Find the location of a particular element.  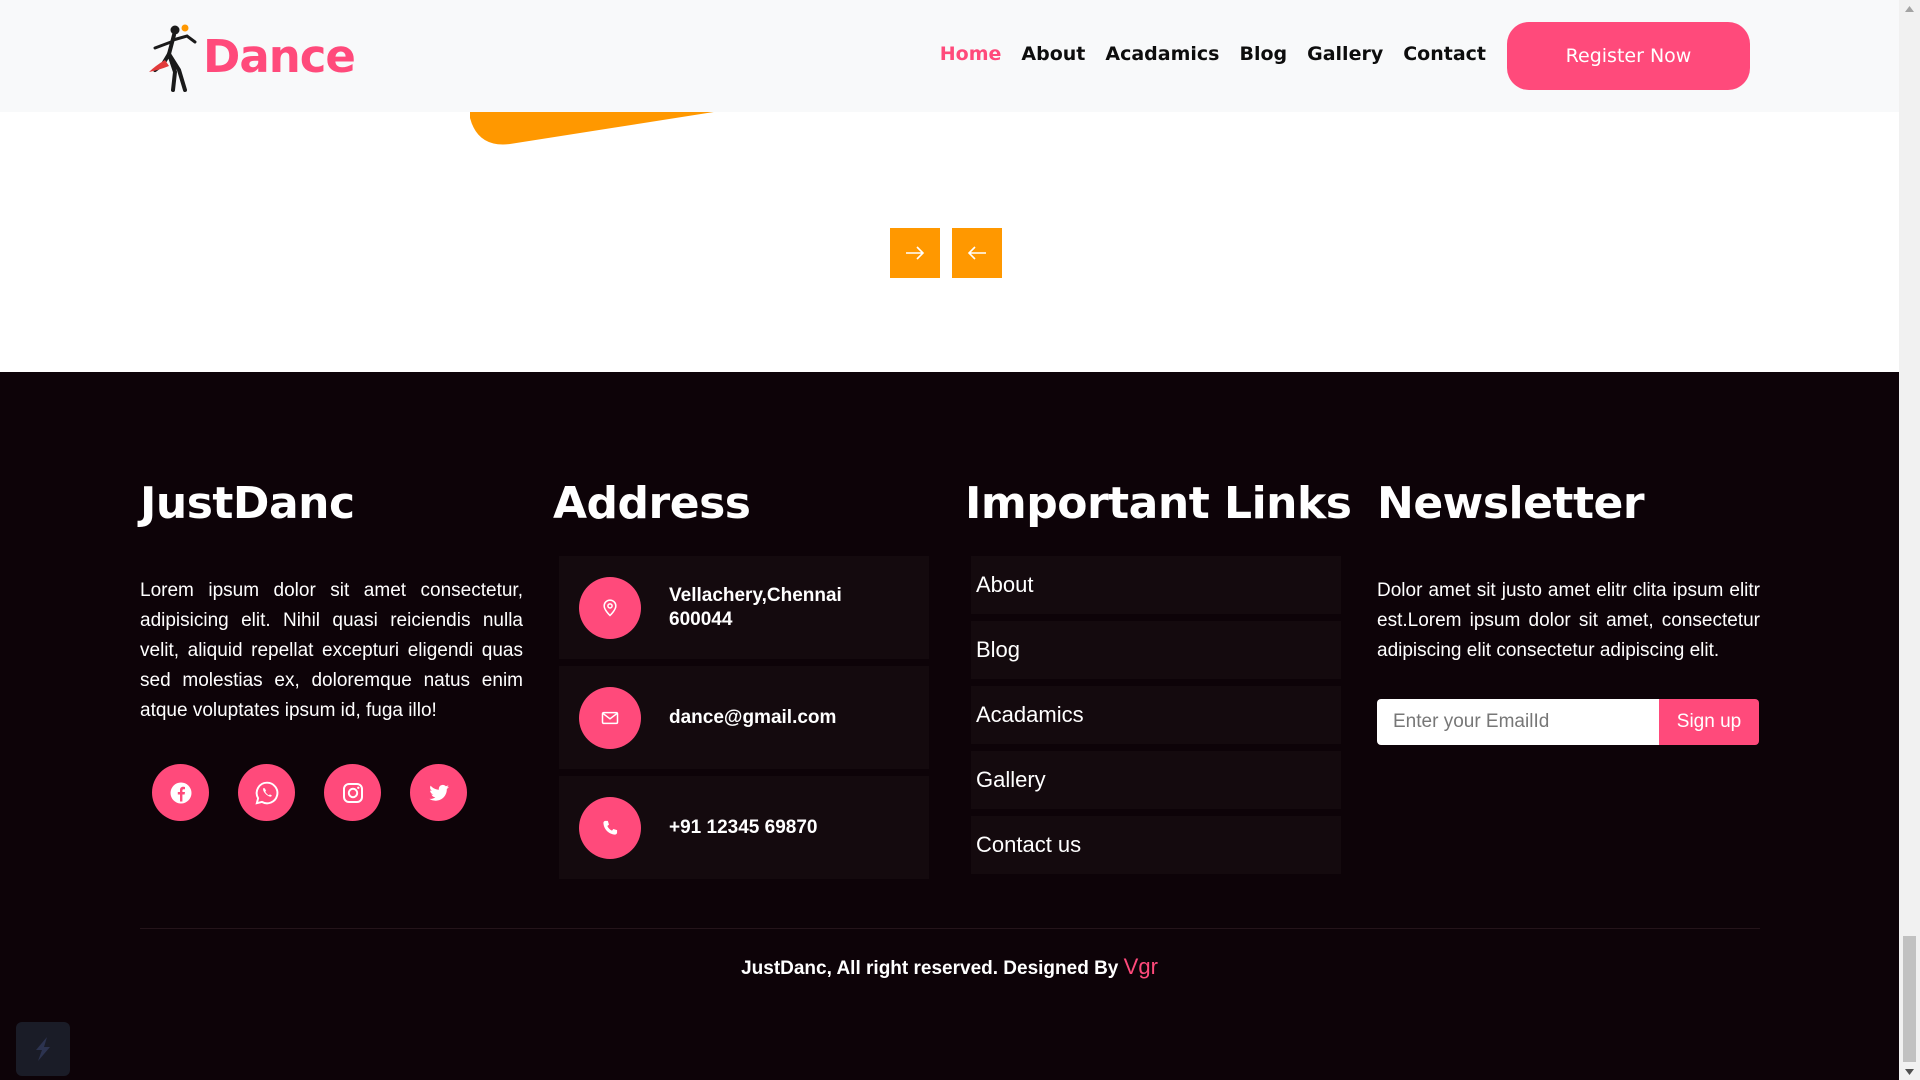

footer-link-contact-us: Contact us is located at coordinates (1156, 845).